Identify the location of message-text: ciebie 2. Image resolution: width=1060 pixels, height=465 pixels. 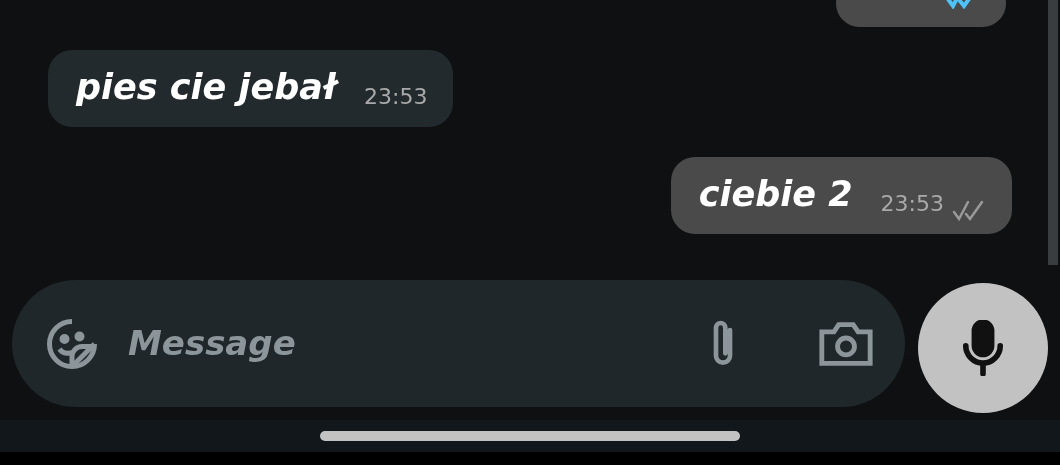
(775, 194).